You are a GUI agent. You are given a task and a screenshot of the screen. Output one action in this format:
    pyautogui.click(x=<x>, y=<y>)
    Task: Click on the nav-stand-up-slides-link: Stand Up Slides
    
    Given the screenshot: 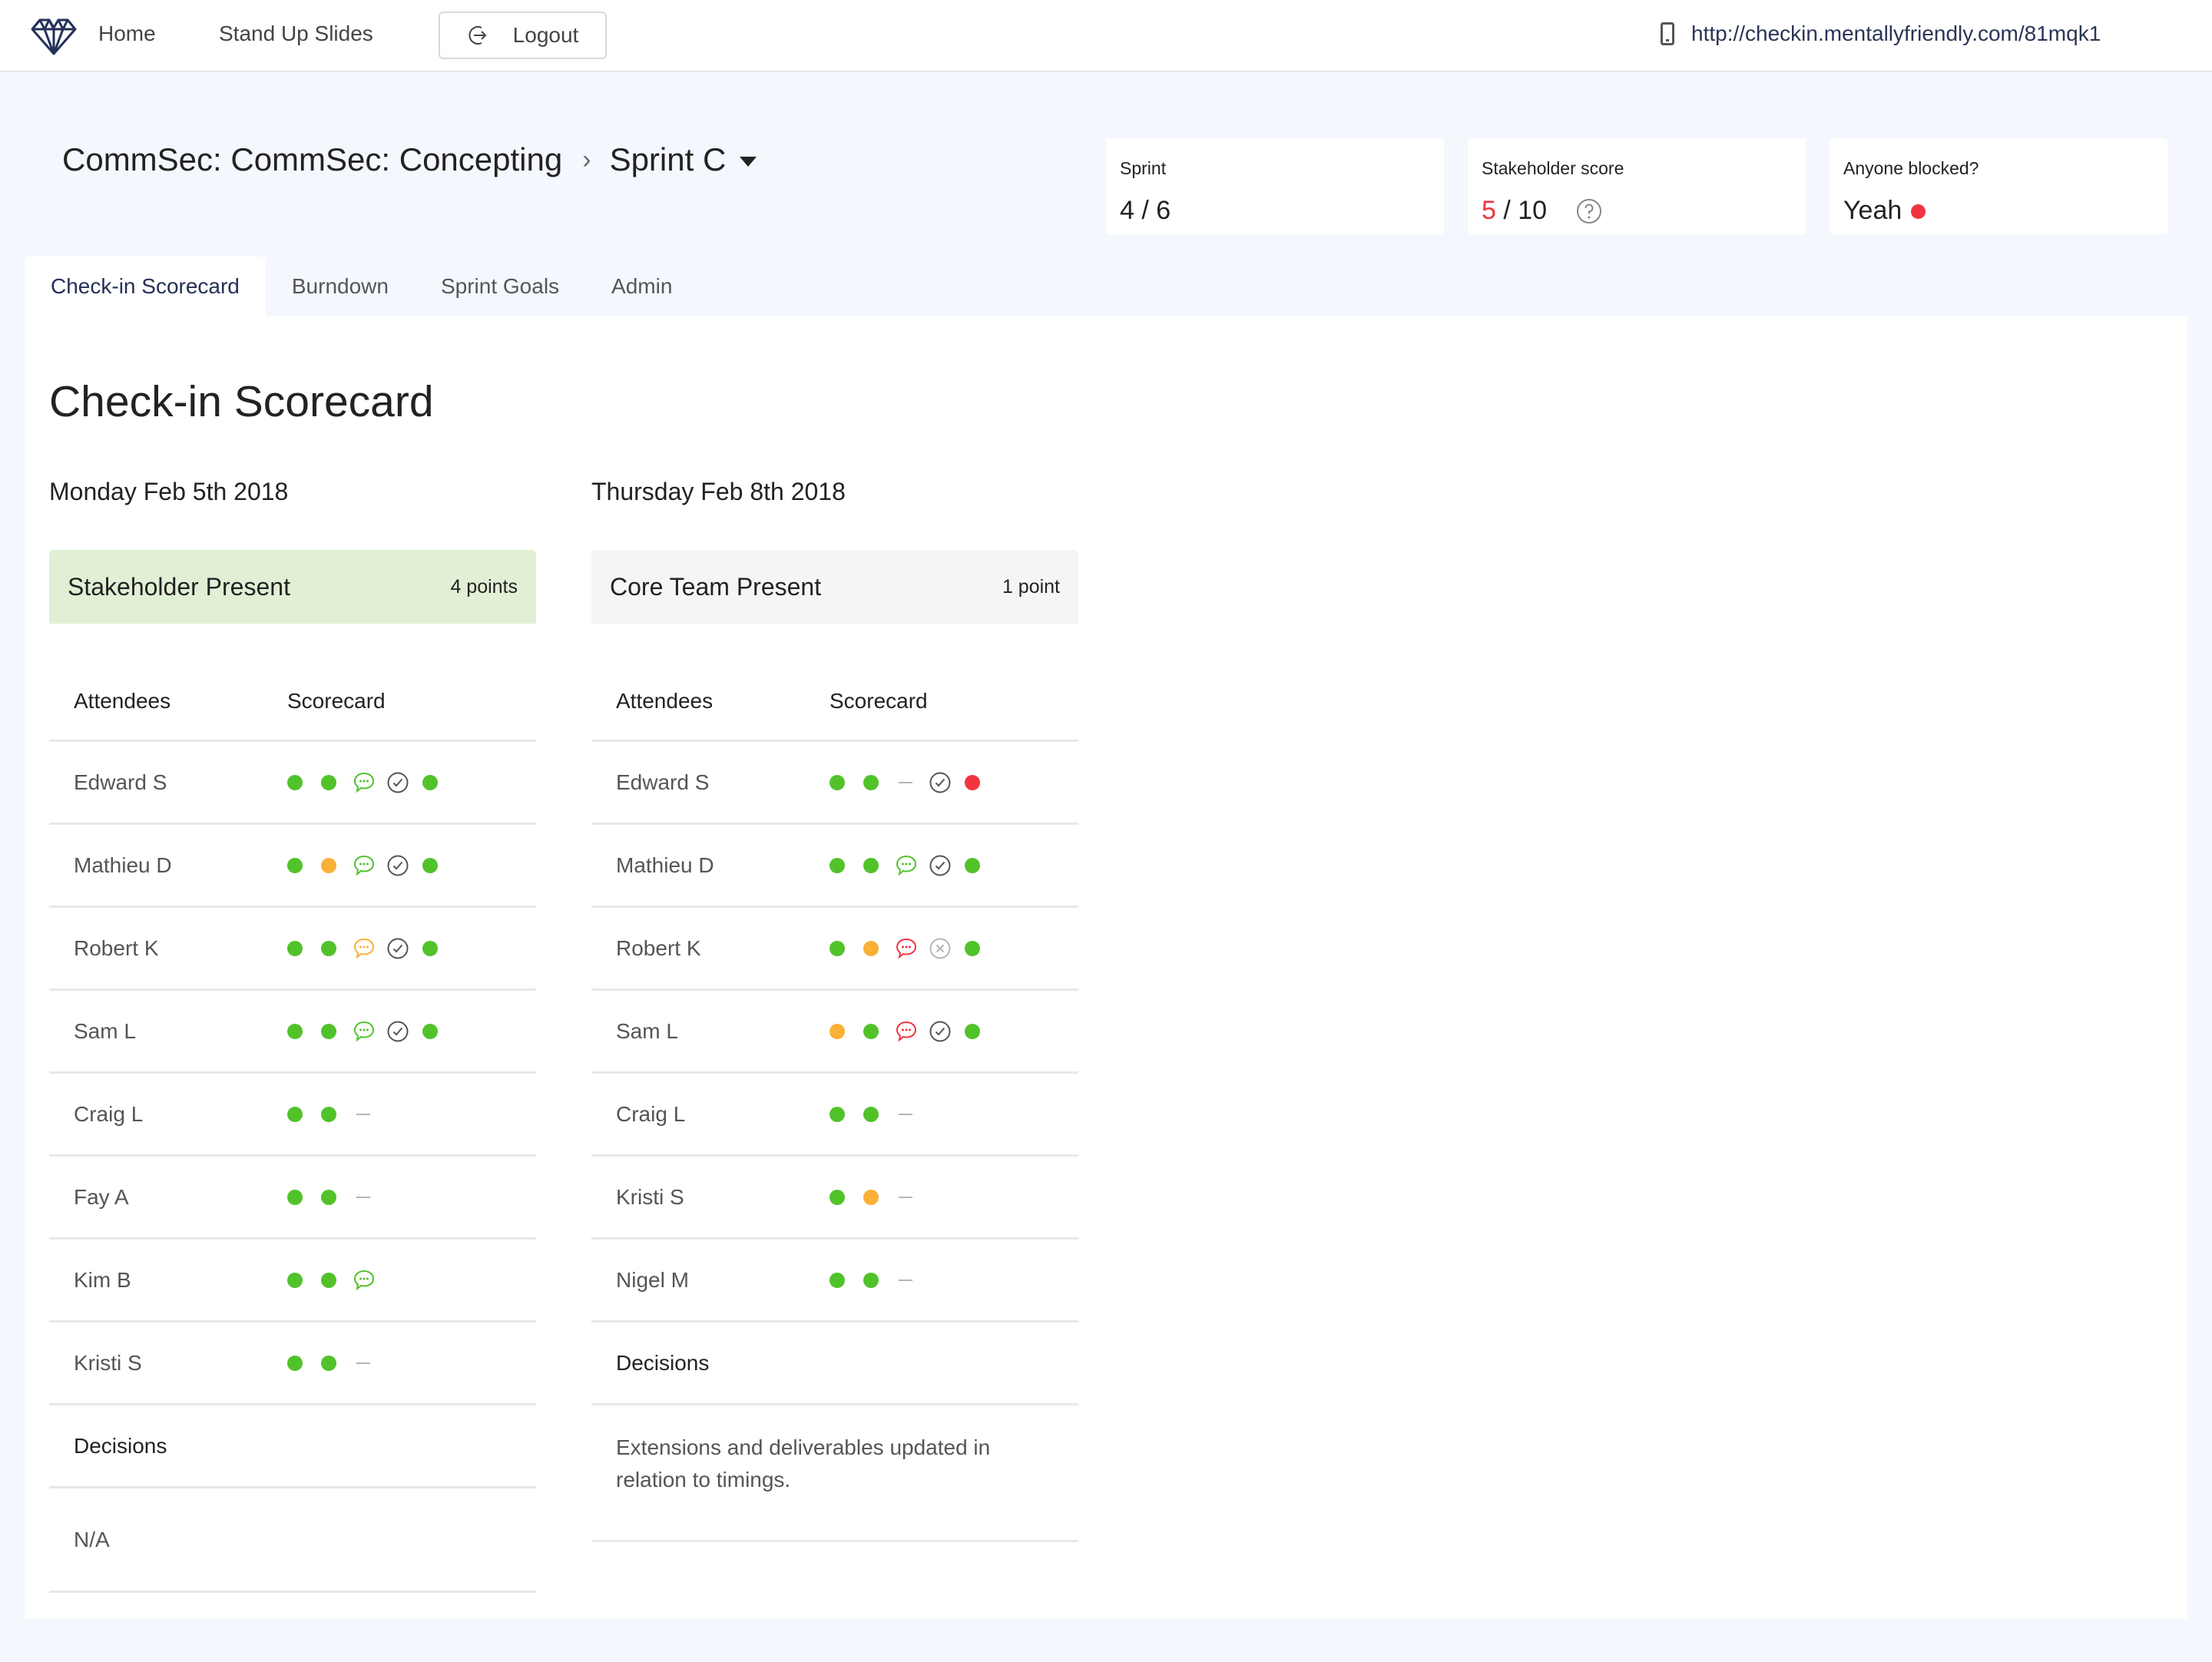 What is the action you would take?
    pyautogui.click(x=296, y=34)
    